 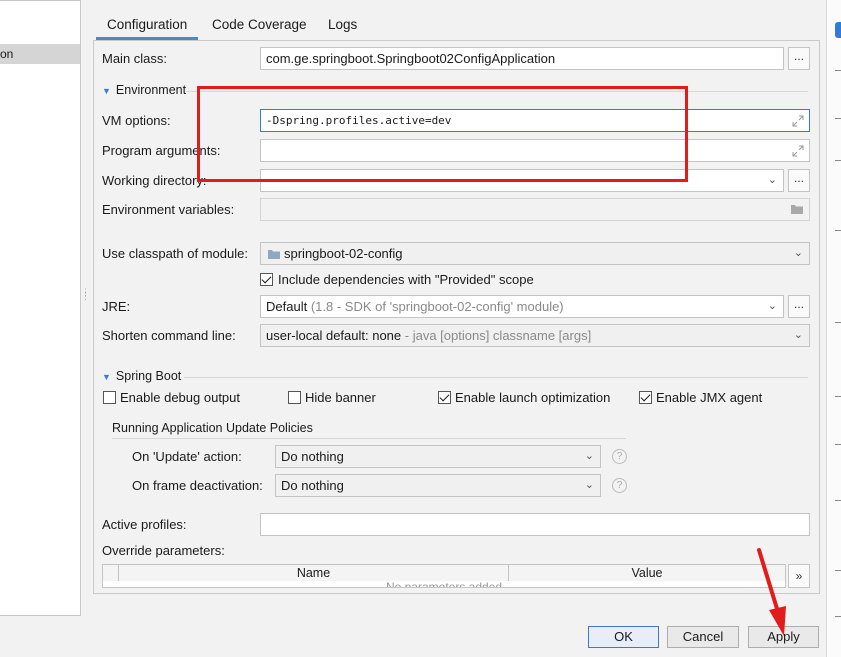 What do you see at coordinates (444, 584) in the screenshot?
I see `empty-table-text: No parameters added` at bounding box center [444, 584].